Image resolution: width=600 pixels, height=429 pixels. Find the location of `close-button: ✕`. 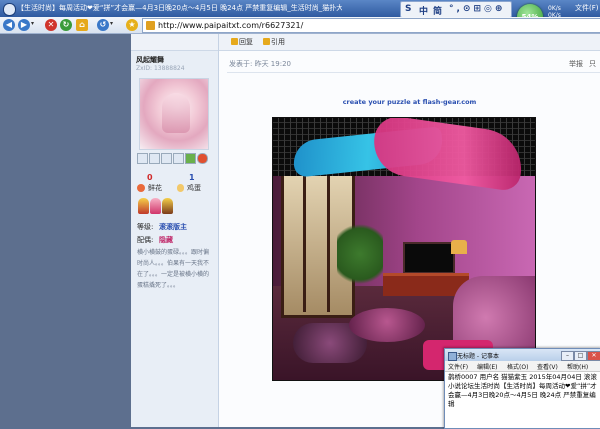

close-button: ✕ is located at coordinates (593, 356).